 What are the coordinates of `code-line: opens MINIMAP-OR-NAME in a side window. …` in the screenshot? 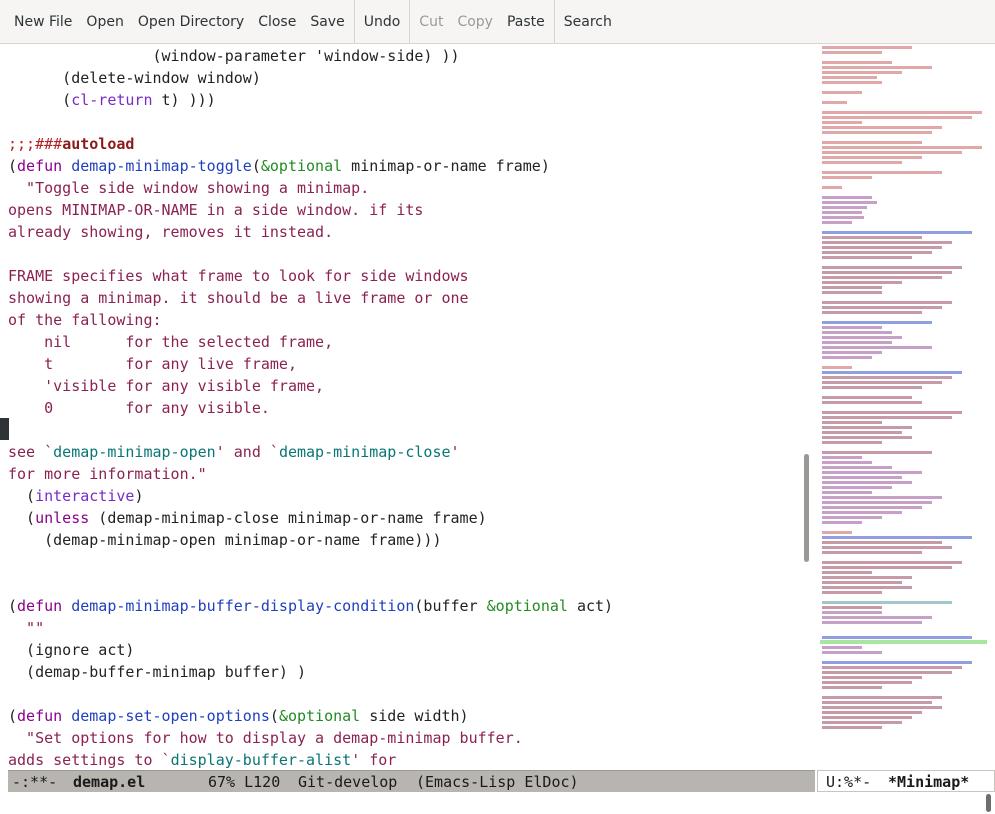 It's located at (215, 210).